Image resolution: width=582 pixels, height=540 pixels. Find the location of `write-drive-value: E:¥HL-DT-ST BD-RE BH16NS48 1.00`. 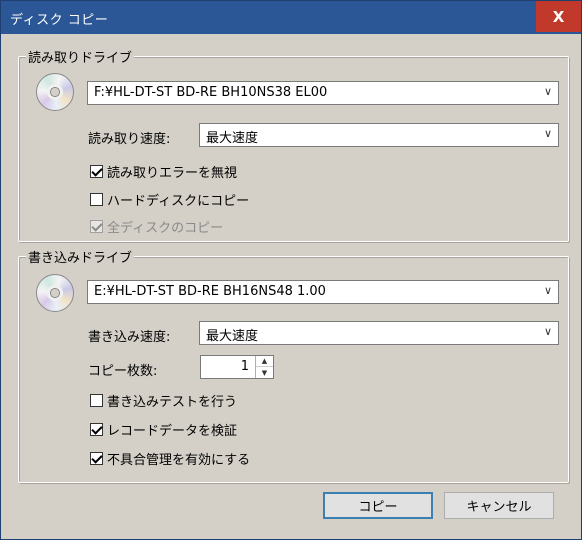

write-drive-value: E:¥HL-DT-ST BD-RE BH16NS48 1.00 is located at coordinates (210, 291).